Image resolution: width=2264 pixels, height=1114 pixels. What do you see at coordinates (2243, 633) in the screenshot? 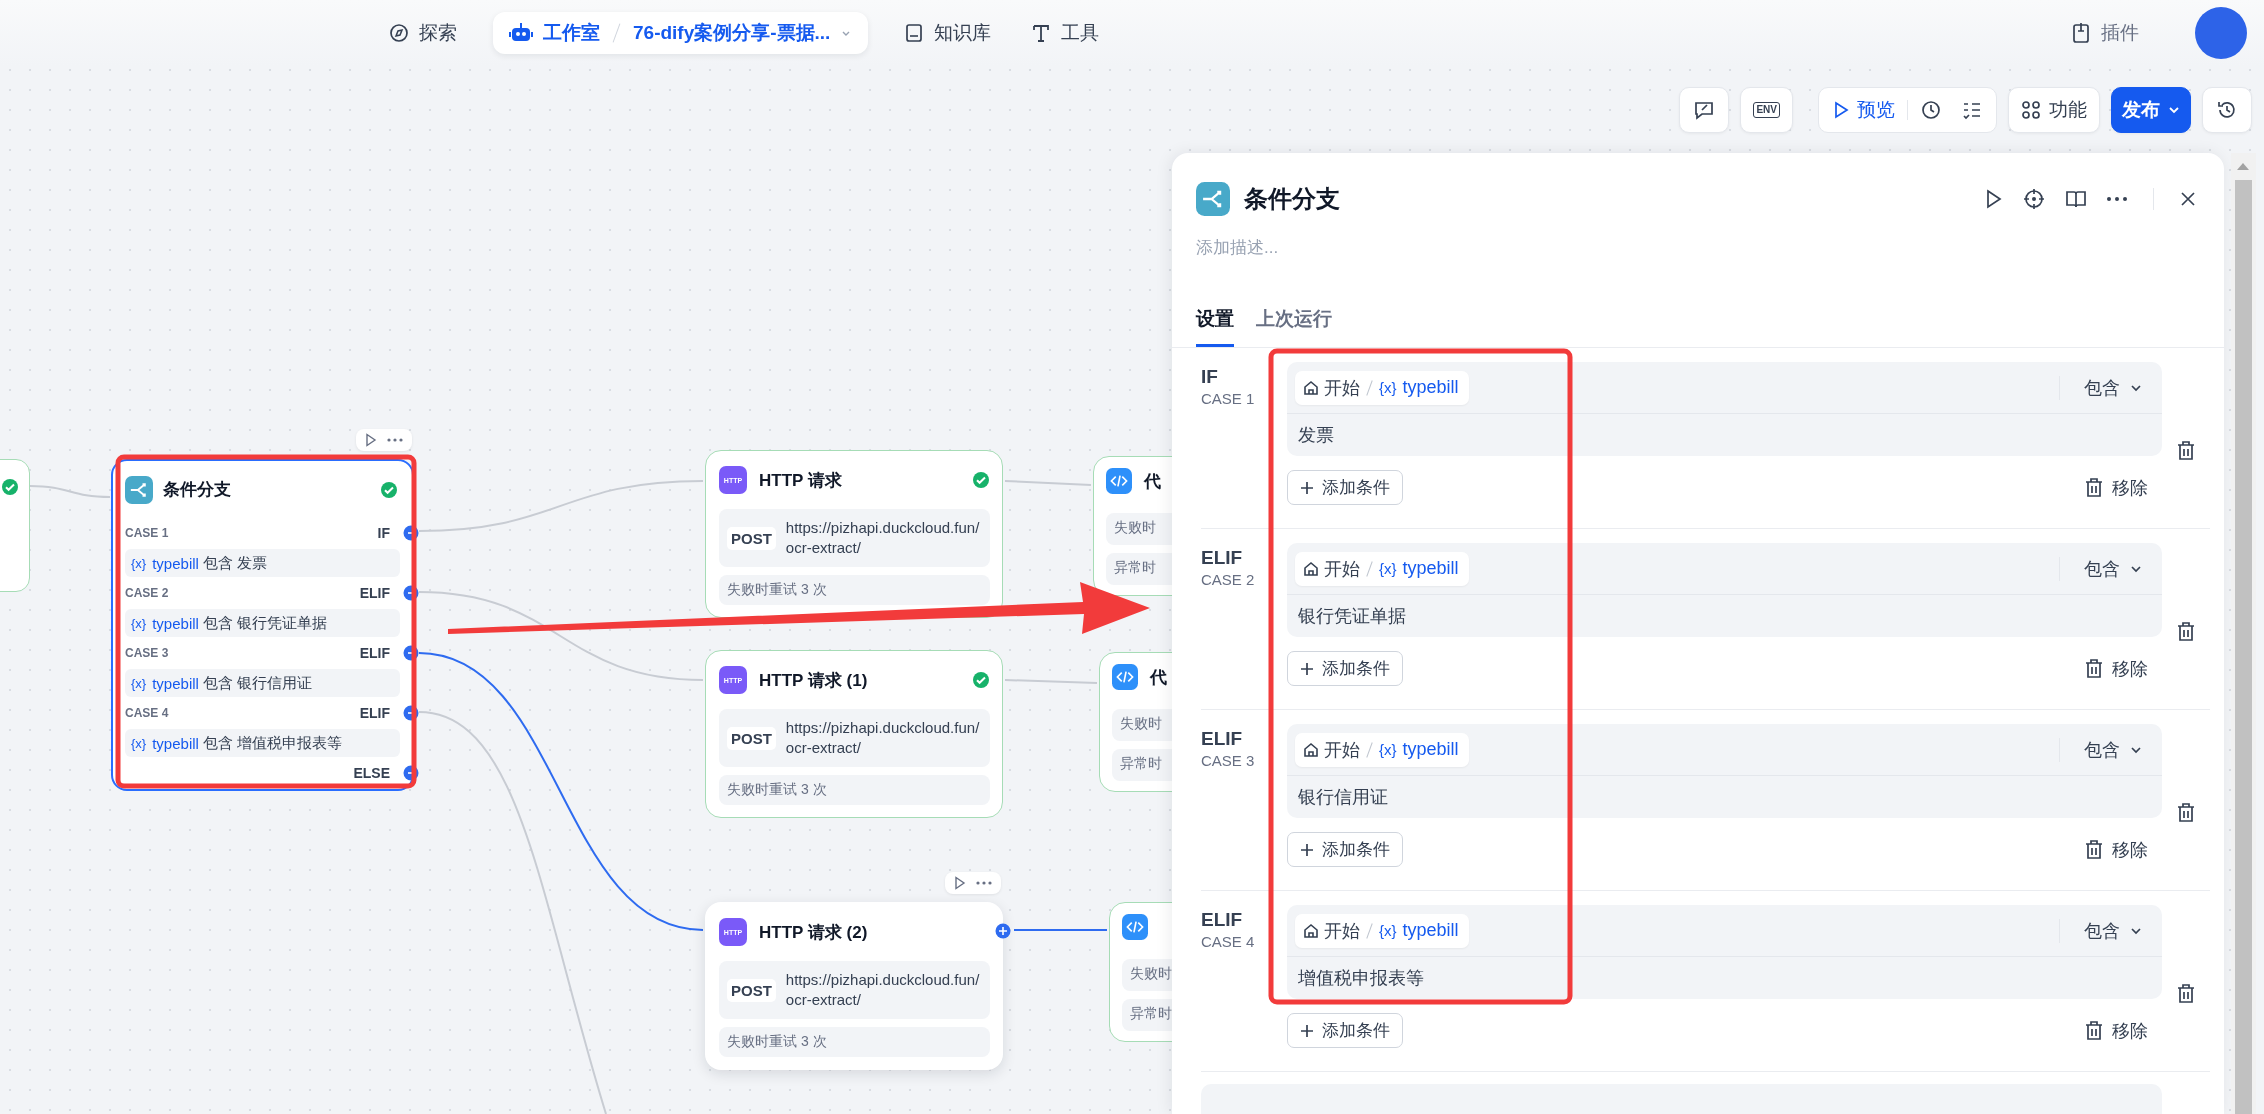
I see `scrollbar` at bounding box center [2243, 633].